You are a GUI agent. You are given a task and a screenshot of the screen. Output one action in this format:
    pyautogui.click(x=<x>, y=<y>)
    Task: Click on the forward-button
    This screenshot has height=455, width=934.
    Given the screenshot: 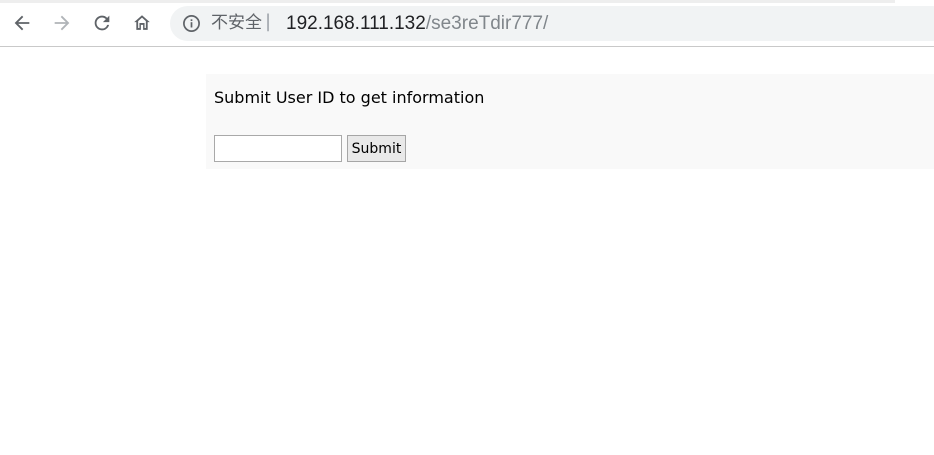 What is the action you would take?
    pyautogui.click(x=62, y=23)
    